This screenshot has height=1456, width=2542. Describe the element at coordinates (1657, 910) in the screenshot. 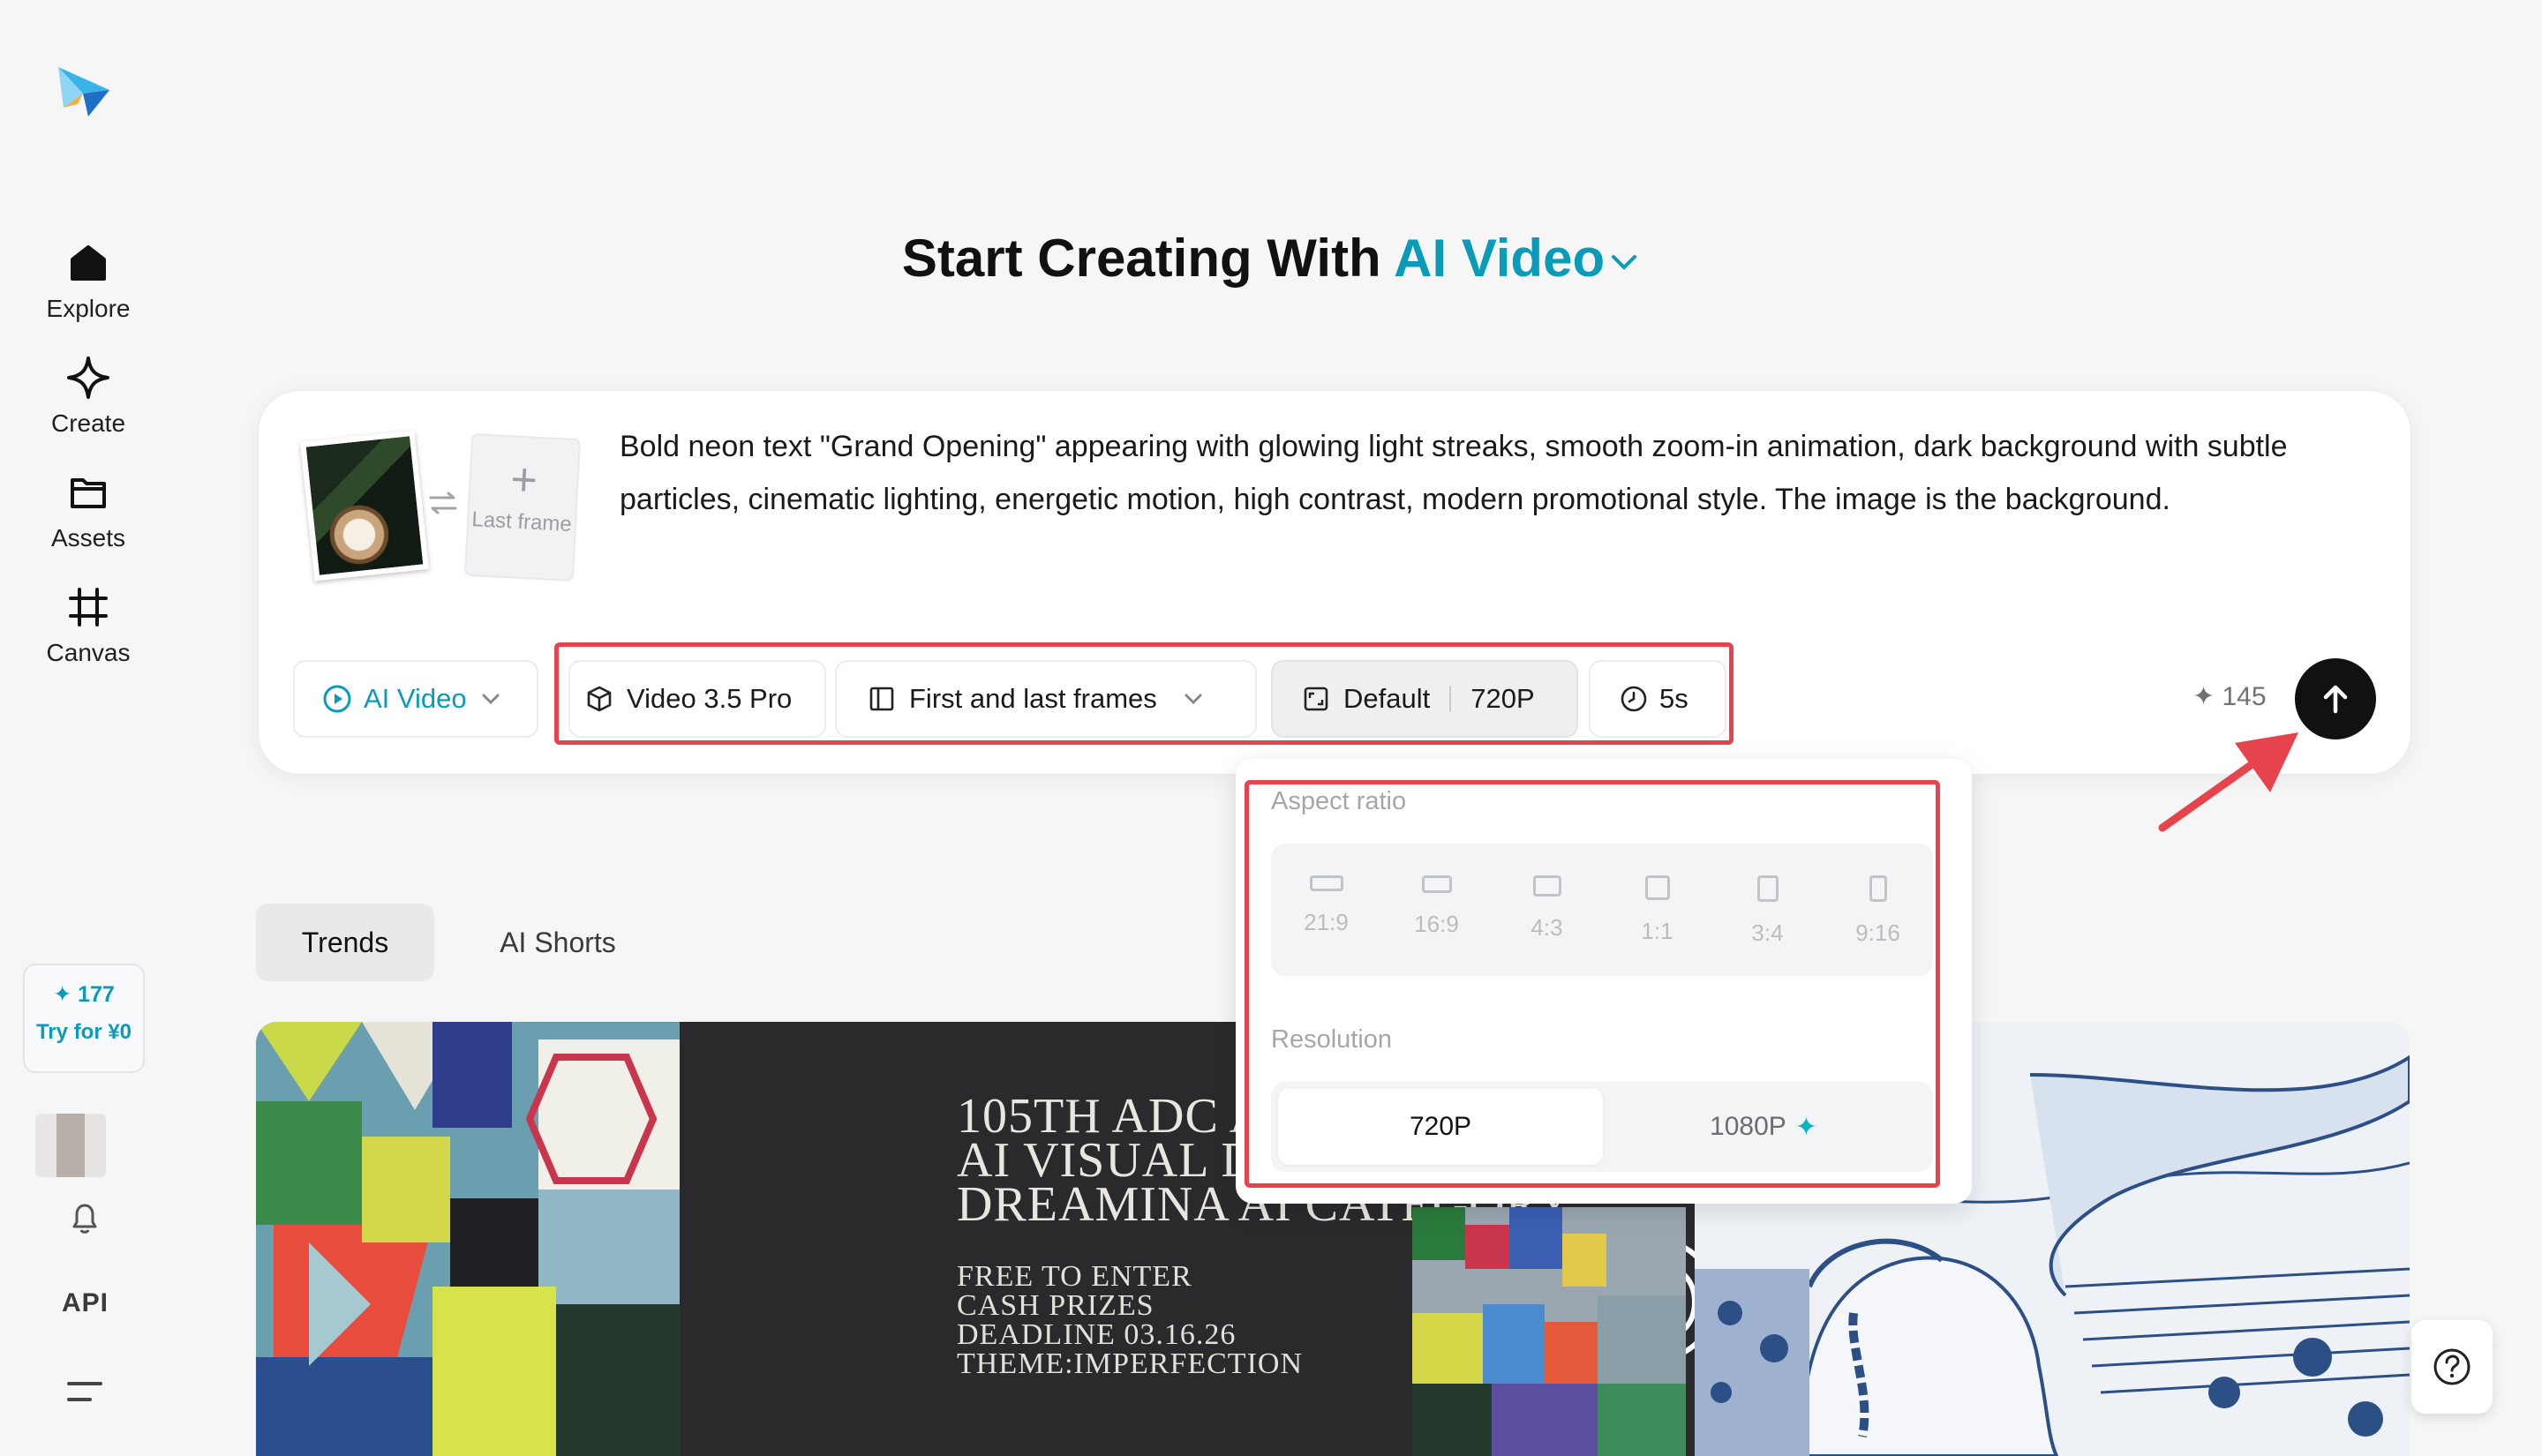

I see `aspect-option-1-1: 1:1` at that location.